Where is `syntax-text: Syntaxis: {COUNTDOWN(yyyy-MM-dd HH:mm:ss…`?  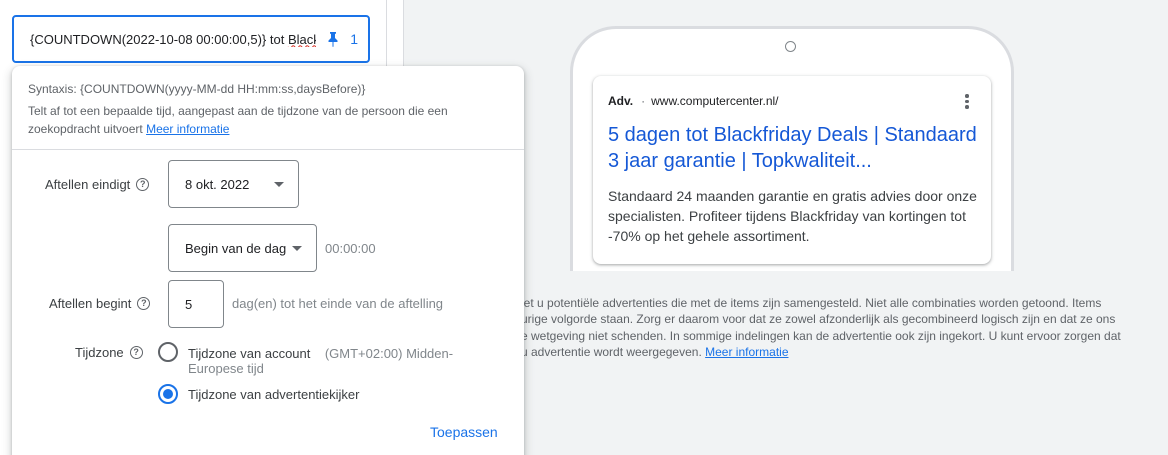
syntax-text: Syntaxis: {COUNTDOWN(yyyy-MM-dd HH:mm:ss… is located at coordinates (197, 89).